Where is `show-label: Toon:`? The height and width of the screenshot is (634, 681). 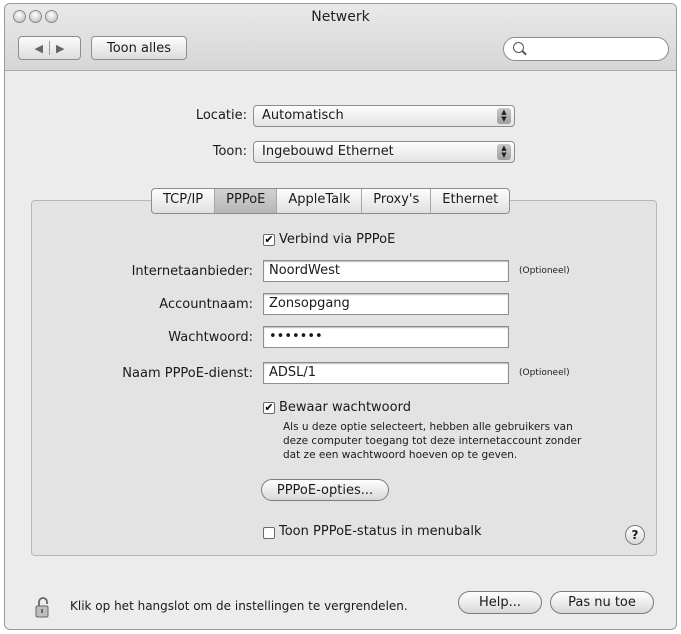 show-label: Toon: is located at coordinates (229, 151).